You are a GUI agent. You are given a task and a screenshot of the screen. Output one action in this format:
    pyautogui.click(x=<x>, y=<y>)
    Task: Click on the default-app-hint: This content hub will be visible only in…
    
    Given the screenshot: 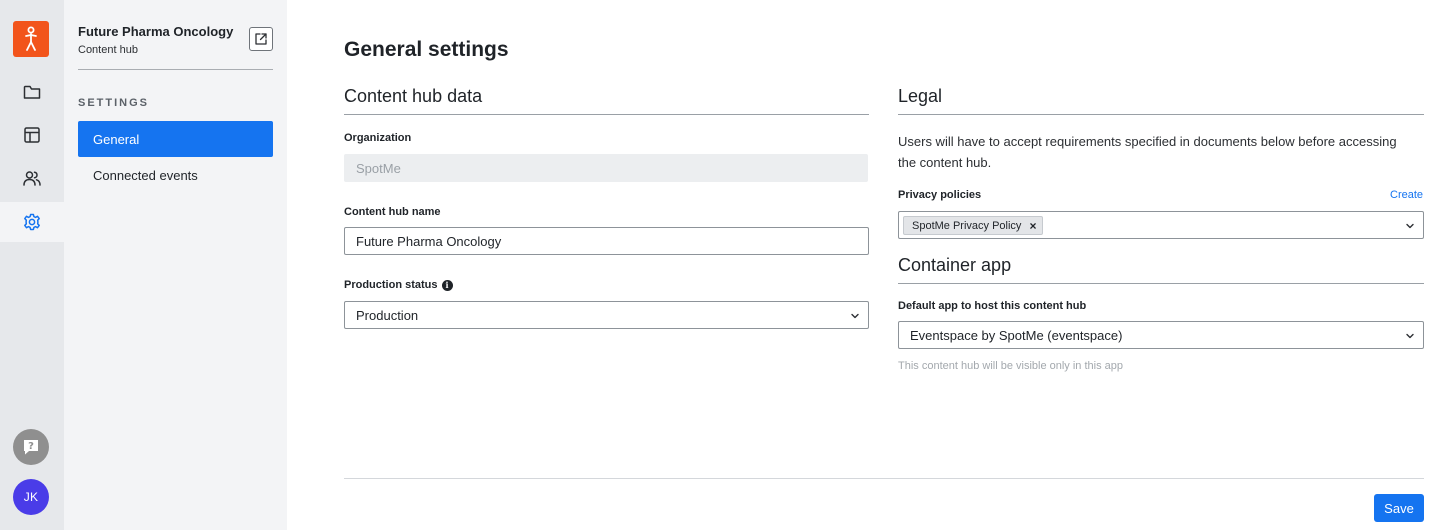 What is the action you would take?
    pyautogui.click(x=1011, y=366)
    